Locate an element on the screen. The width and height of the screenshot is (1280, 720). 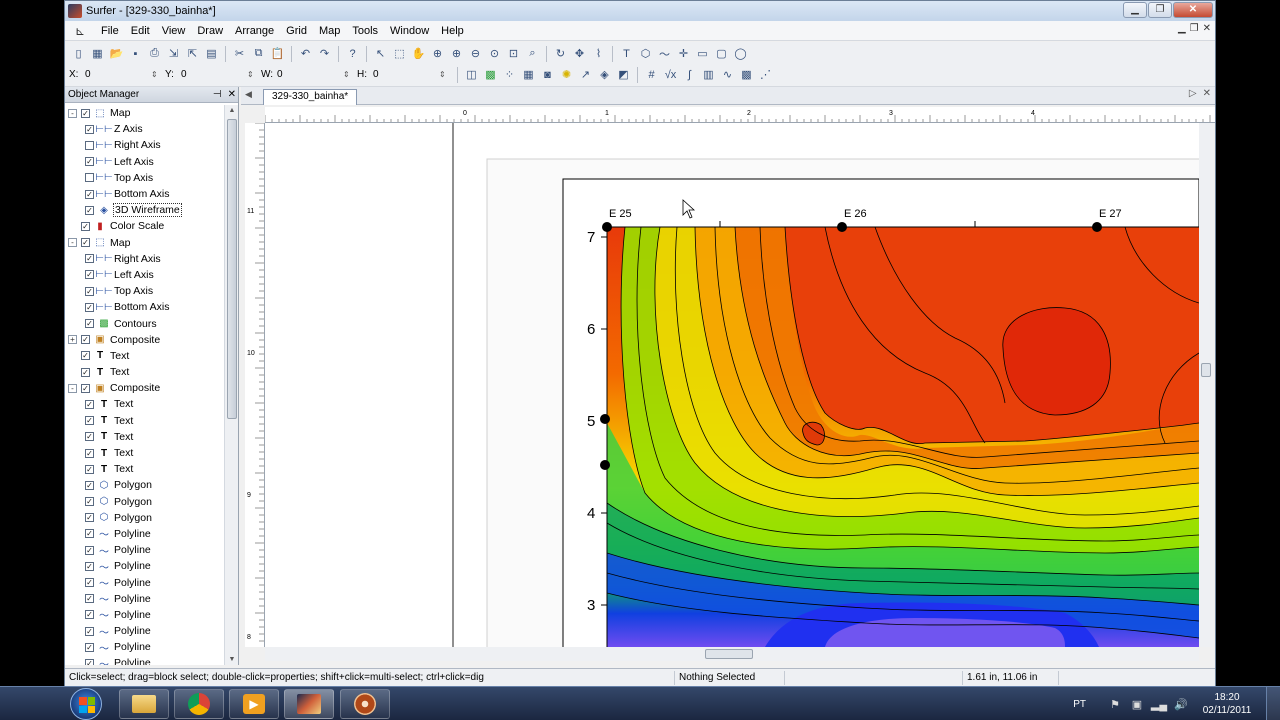
x-spinner: ⇕ is located at coordinates (155, 74).